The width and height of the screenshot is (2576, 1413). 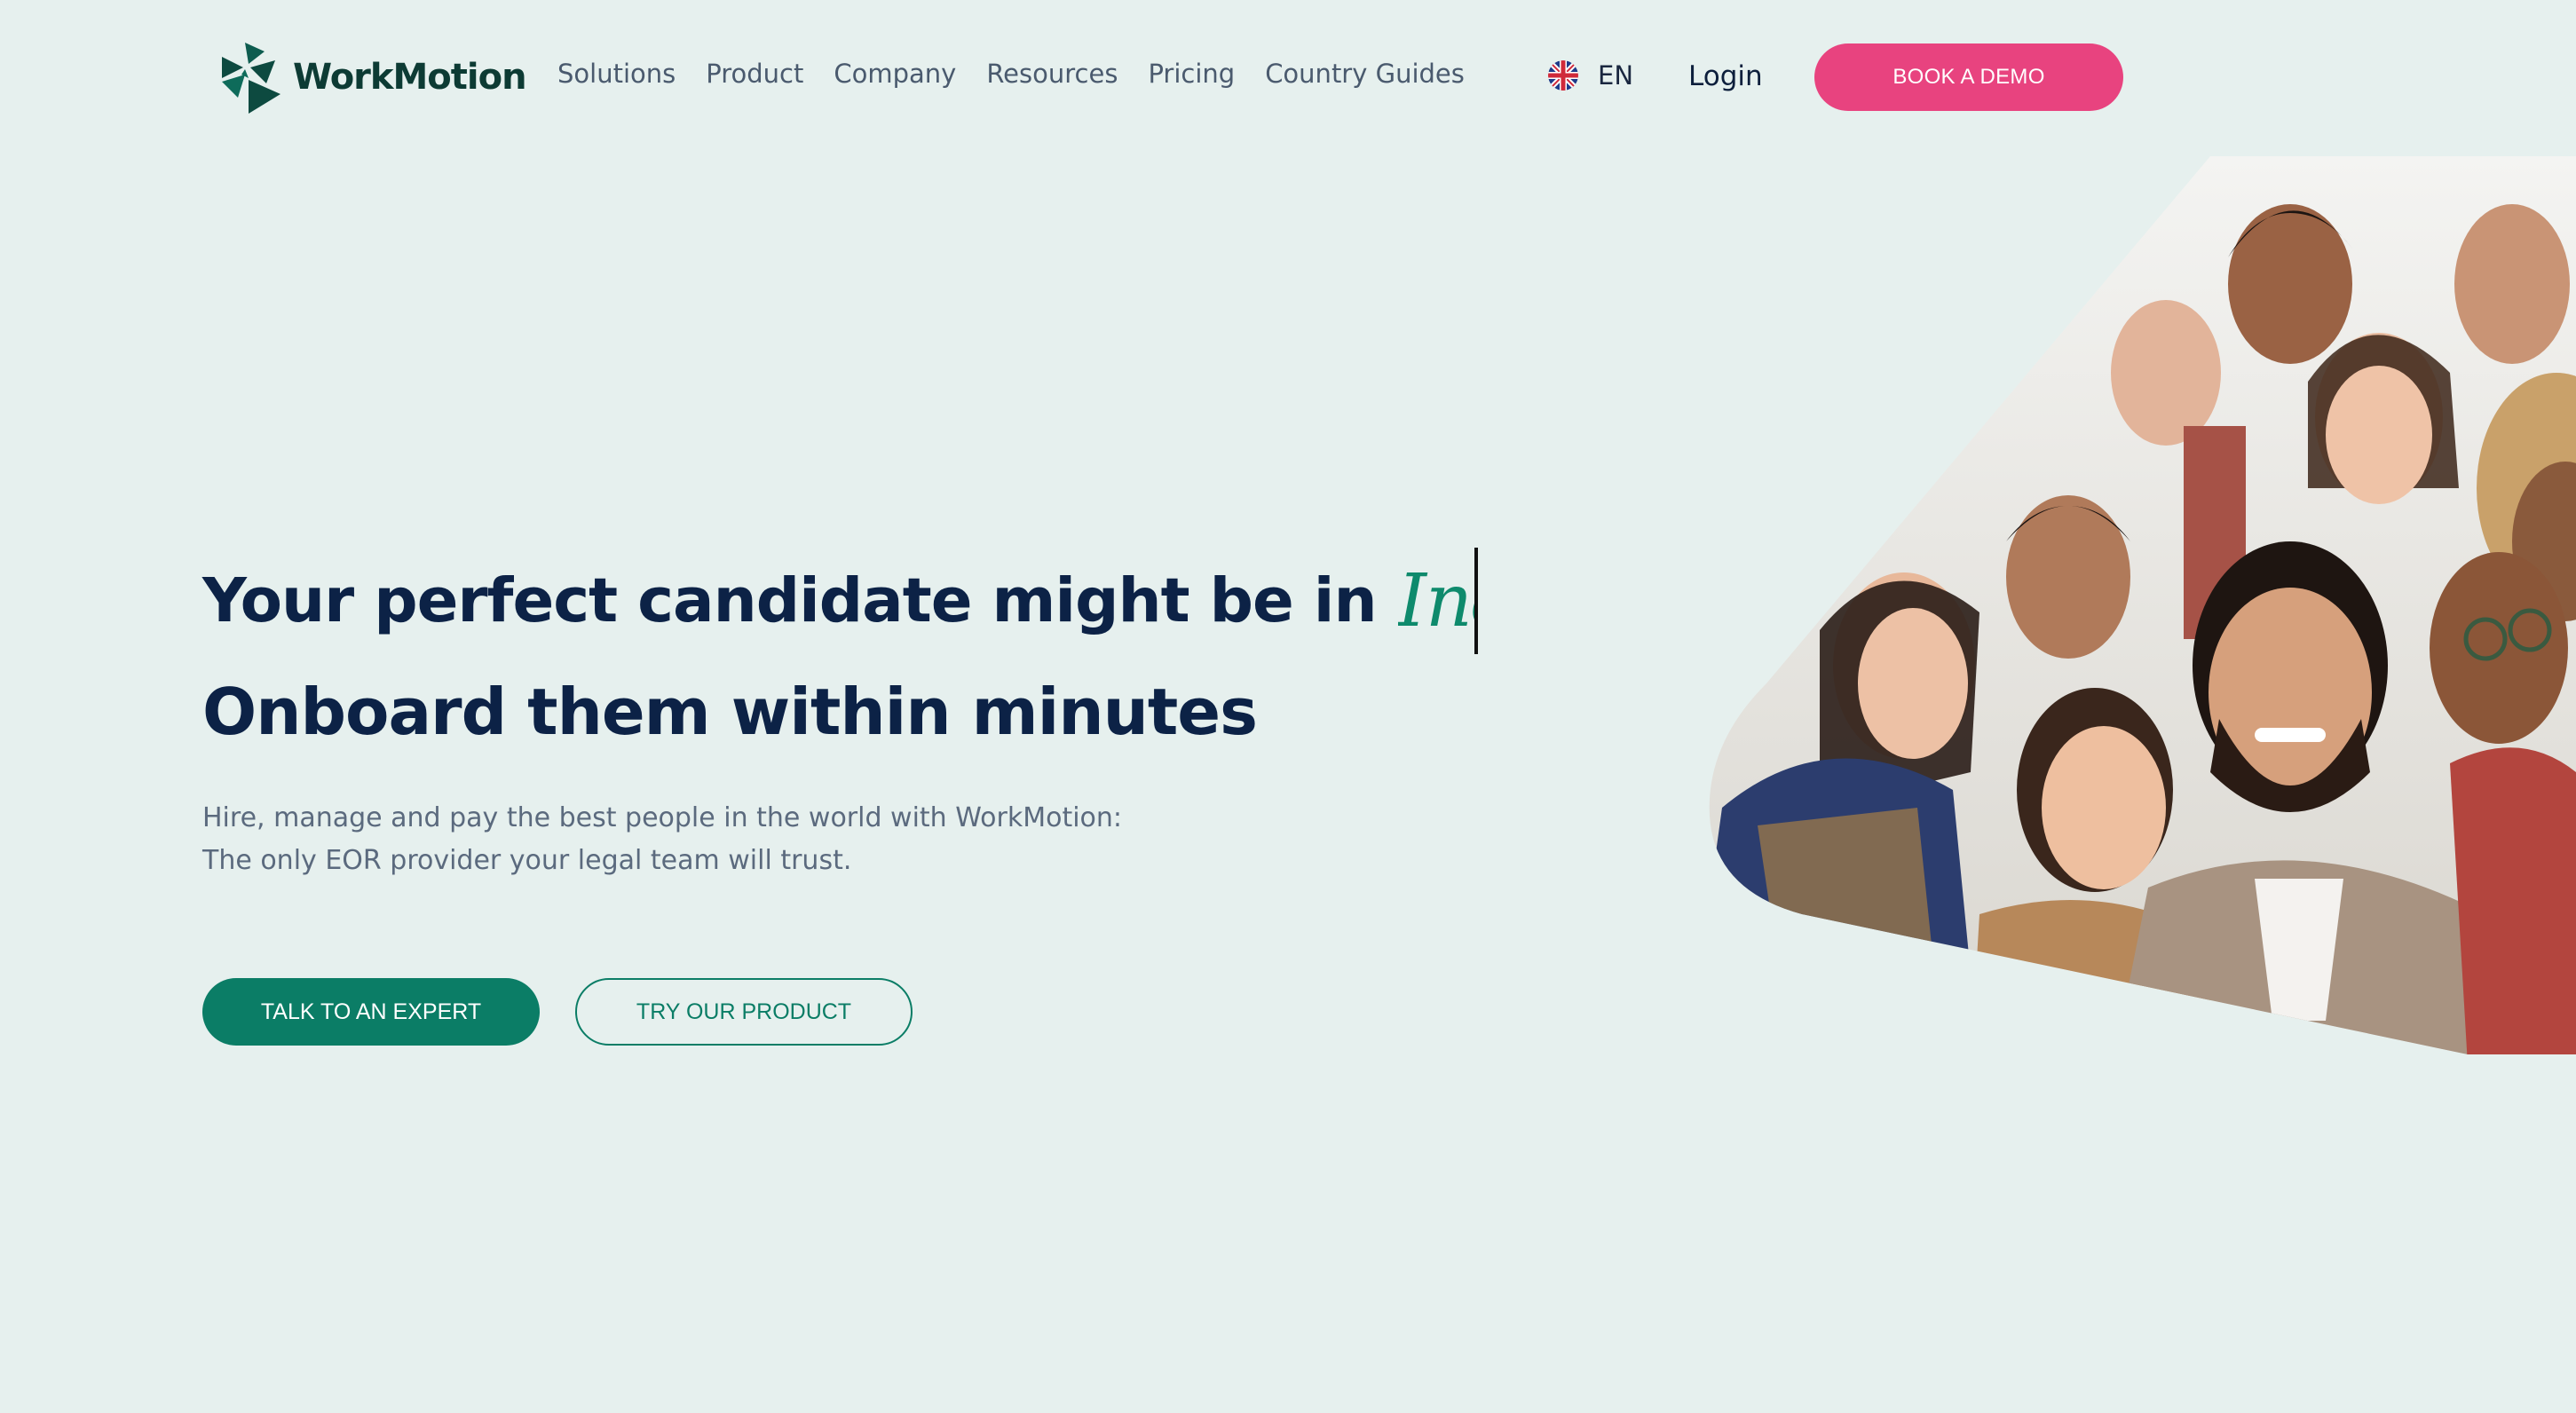 I want to click on workmotion-logo-icon, so click(x=251, y=78).